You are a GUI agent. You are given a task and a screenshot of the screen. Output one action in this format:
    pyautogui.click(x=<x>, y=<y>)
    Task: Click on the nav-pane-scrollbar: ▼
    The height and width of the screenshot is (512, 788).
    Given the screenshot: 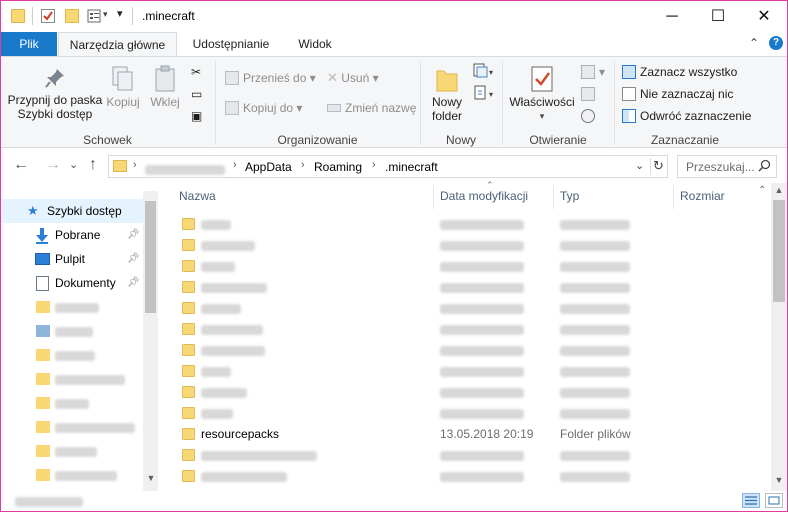 What is the action you would take?
    pyautogui.click(x=150, y=341)
    